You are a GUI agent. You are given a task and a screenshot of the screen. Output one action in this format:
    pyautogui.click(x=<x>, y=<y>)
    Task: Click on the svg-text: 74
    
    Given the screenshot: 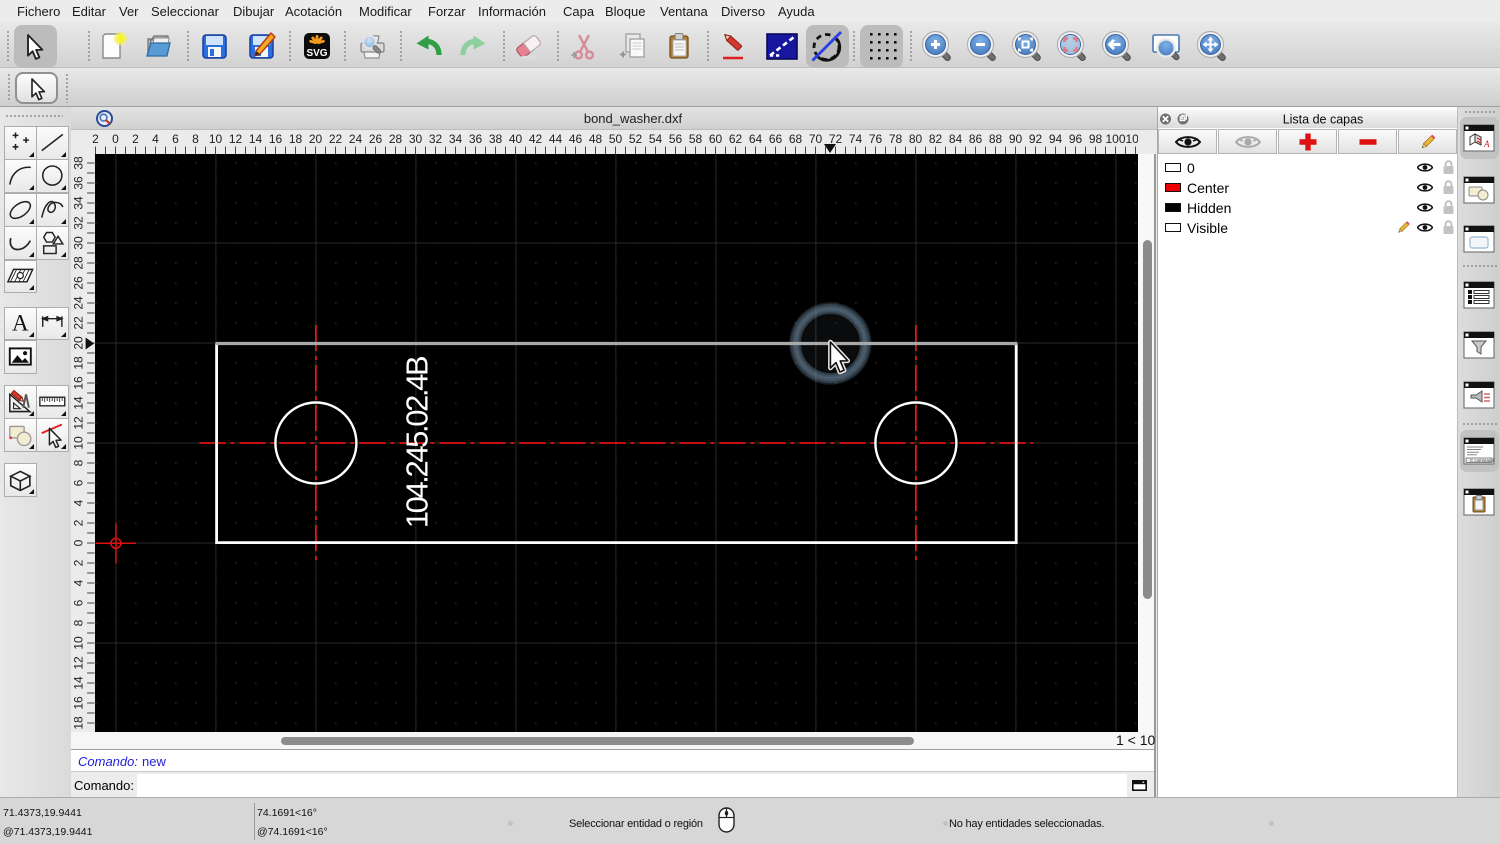 What is the action you would take?
    pyautogui.click(x=856, y=139)
    